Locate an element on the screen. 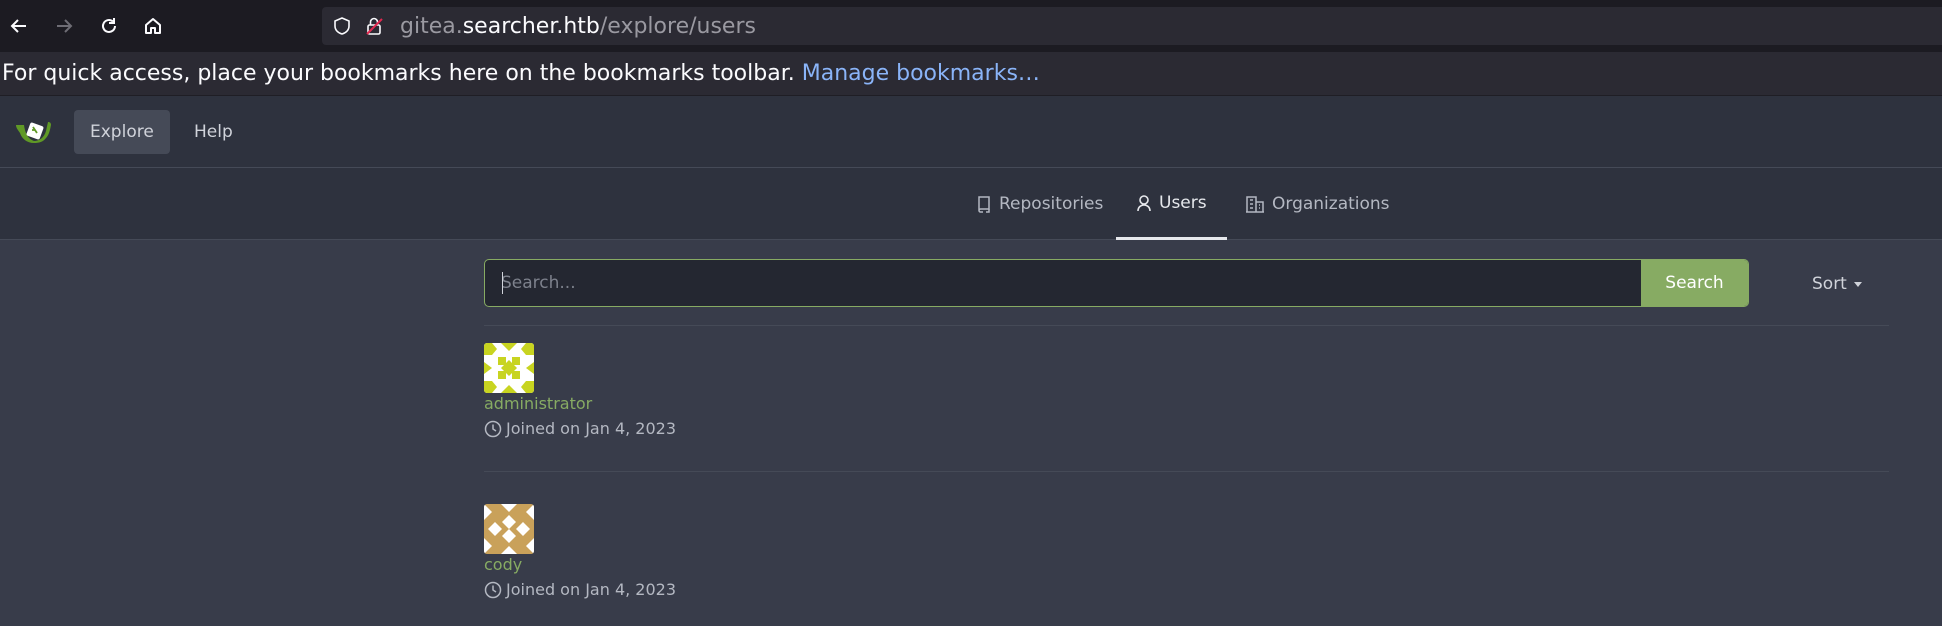  tab-organizations: Organizations is located at coordinates (1317, 204).